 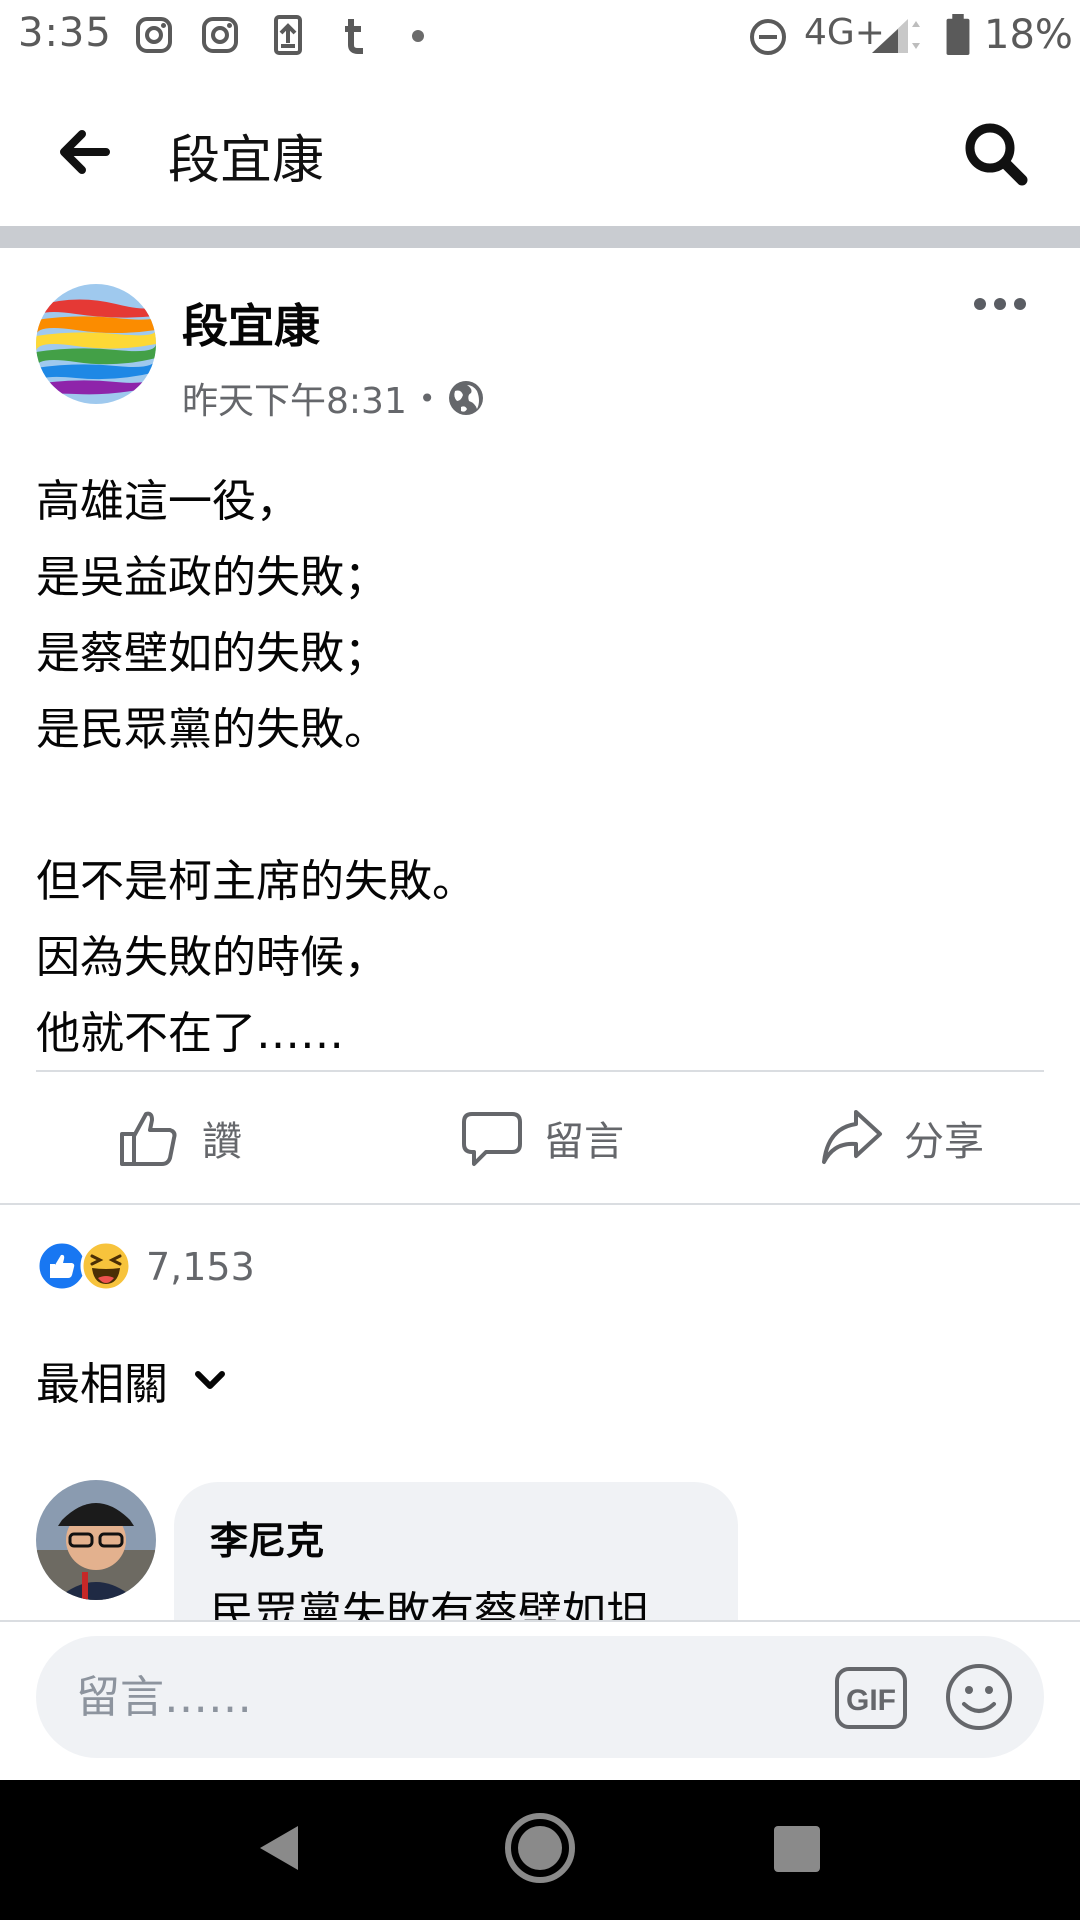 I want to click on app-header: 段宜康, so click(x=540, y=151).